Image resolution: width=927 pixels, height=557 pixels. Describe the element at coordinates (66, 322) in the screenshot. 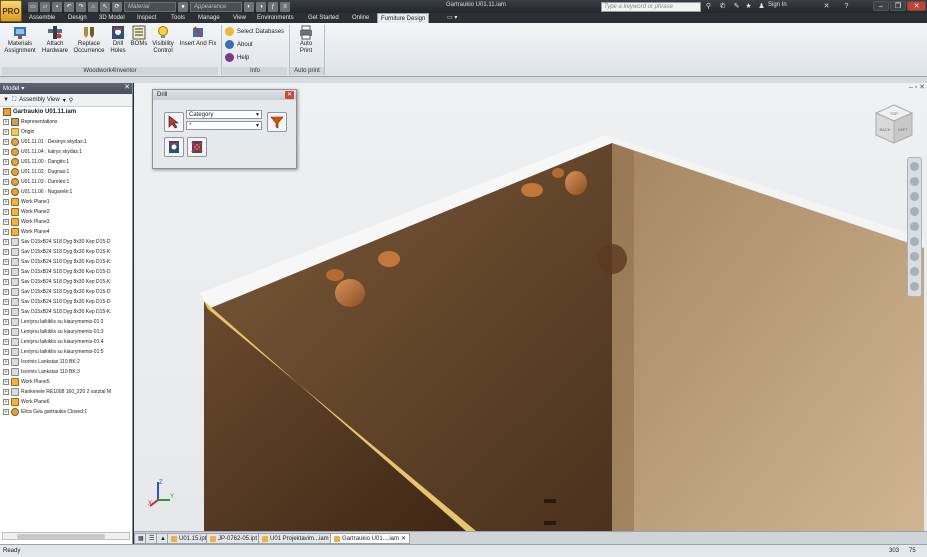

I see `tree-item: + Lentynu laikiklis su kiaurymemis-01:2` at that location.